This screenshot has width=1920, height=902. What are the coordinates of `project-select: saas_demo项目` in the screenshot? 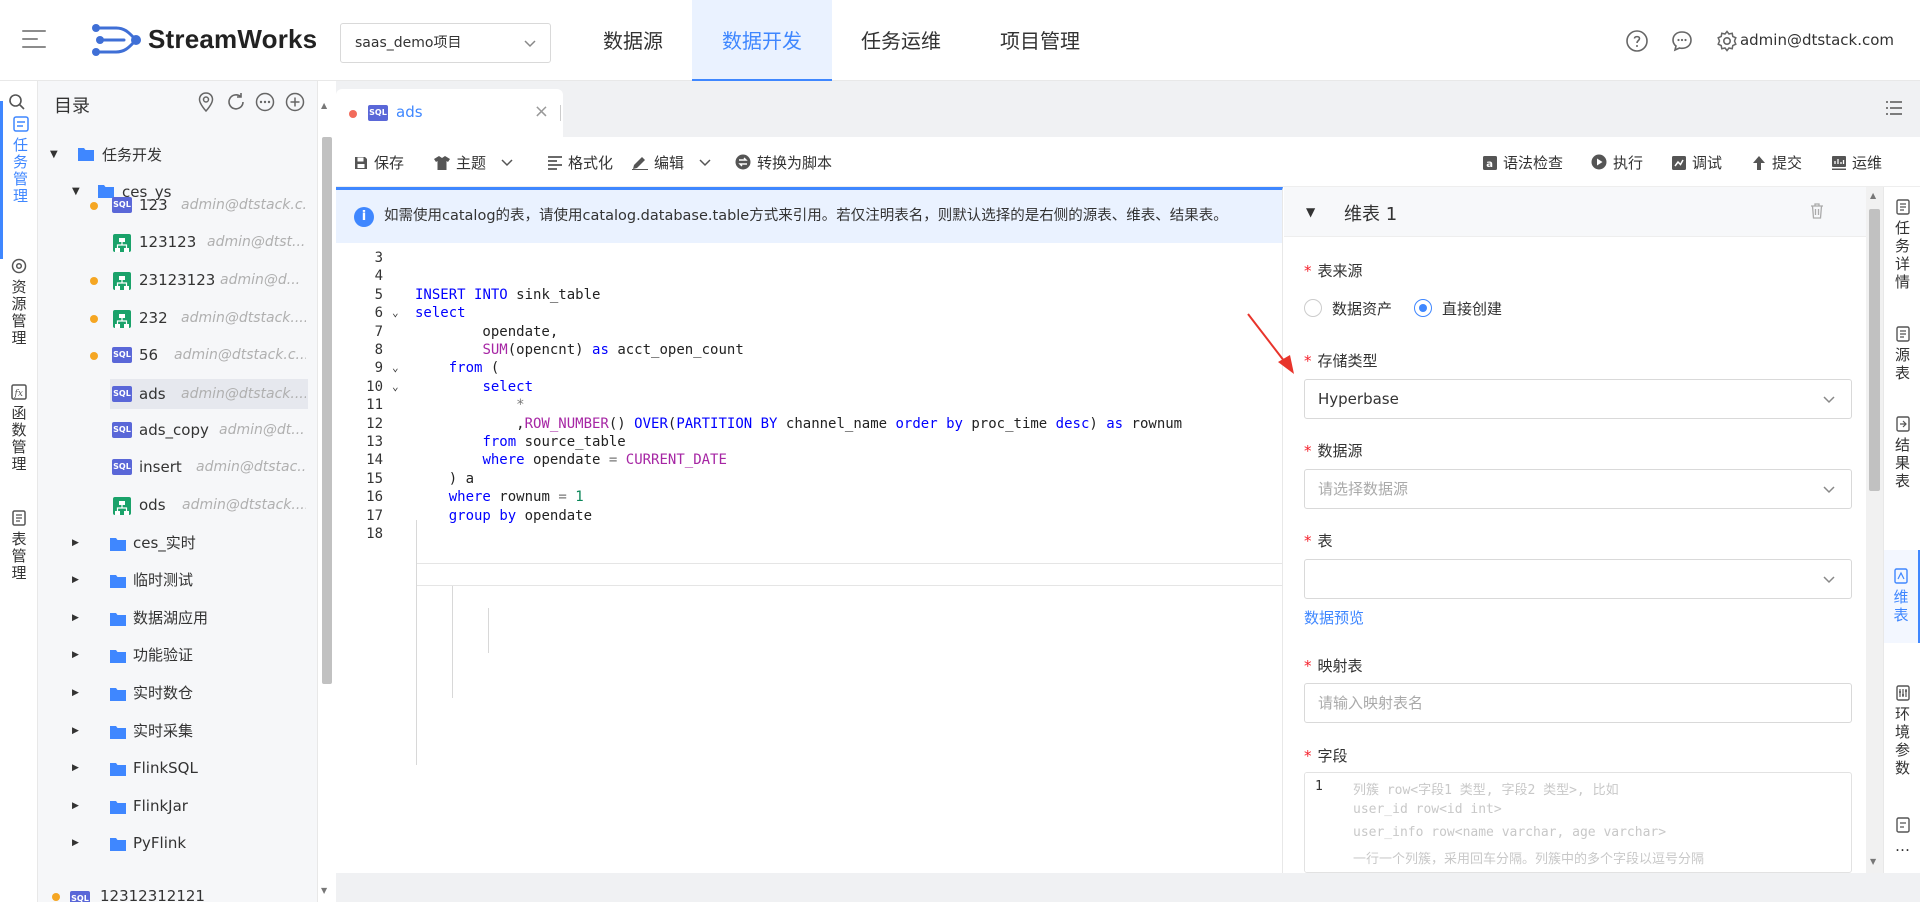 It's located at (445, 43).